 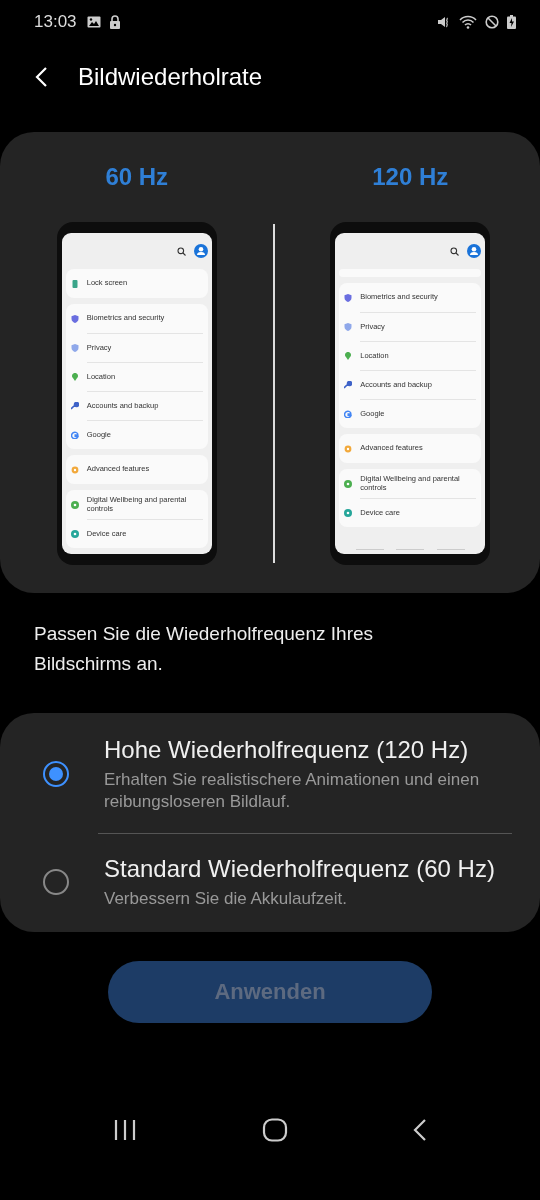 I want to click on lock-icon, so click(x=114, y=22).